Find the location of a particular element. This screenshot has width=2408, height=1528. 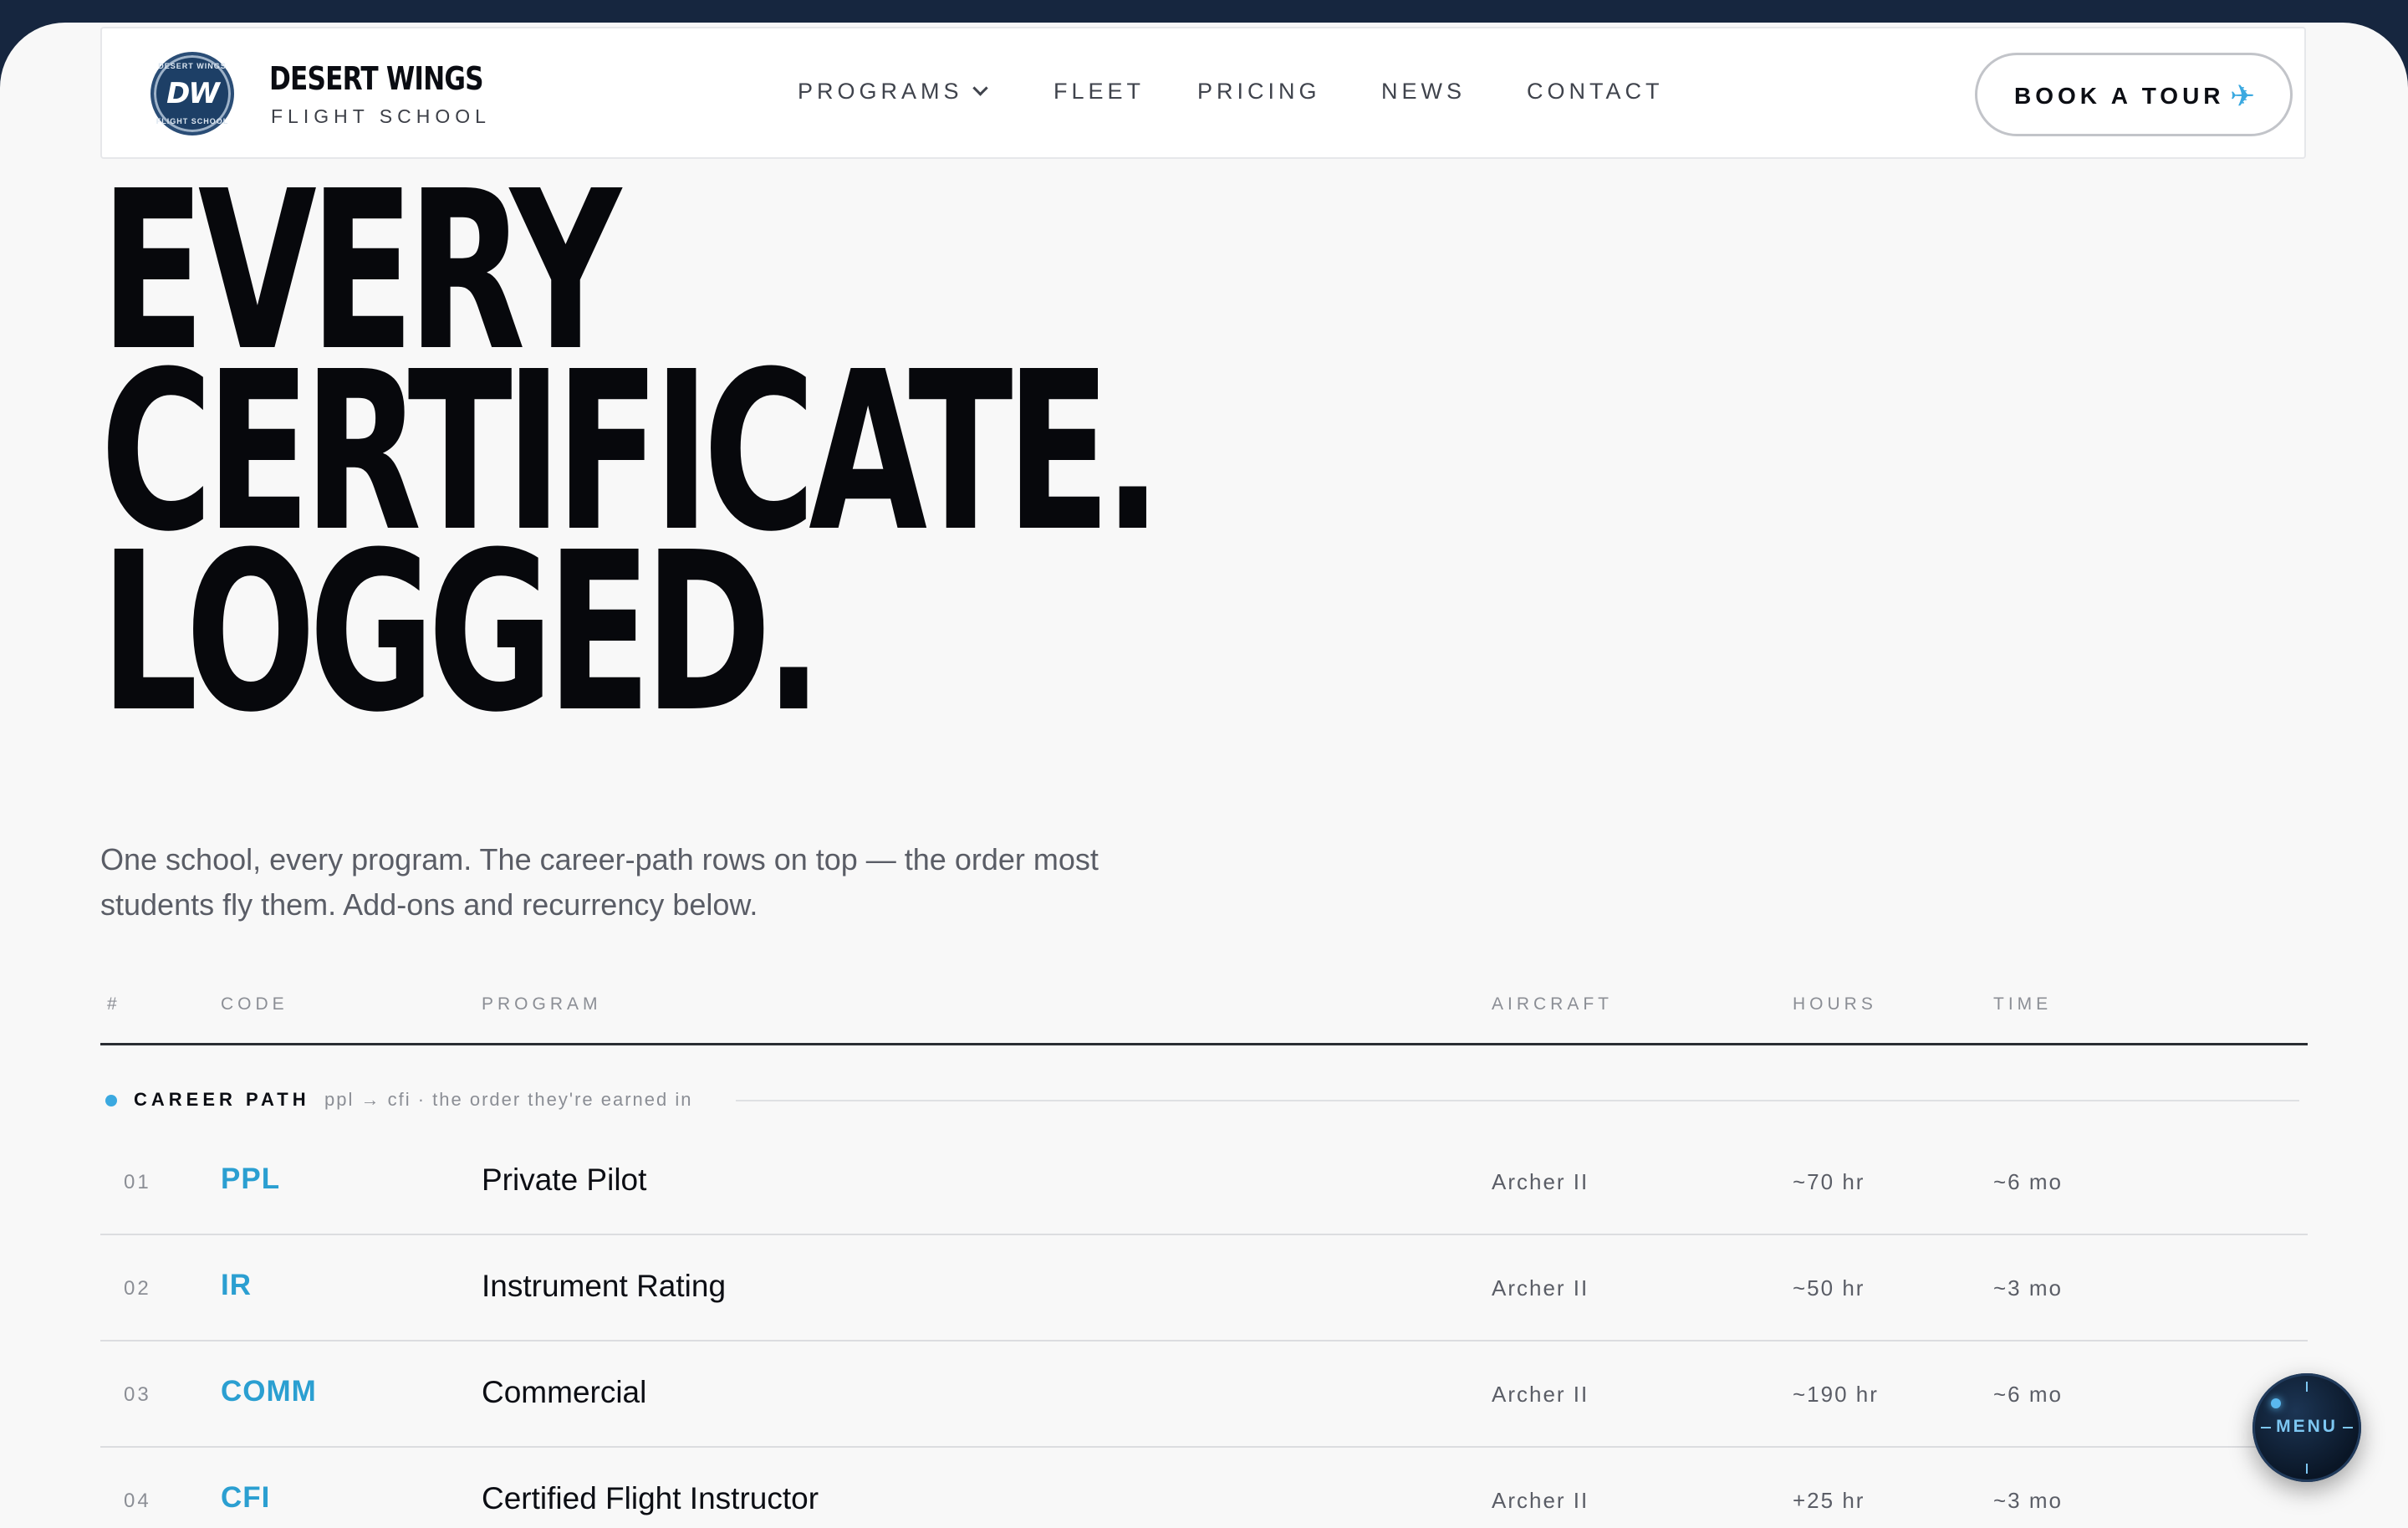

row-num: 02 is located at coordinates (137, 1289).